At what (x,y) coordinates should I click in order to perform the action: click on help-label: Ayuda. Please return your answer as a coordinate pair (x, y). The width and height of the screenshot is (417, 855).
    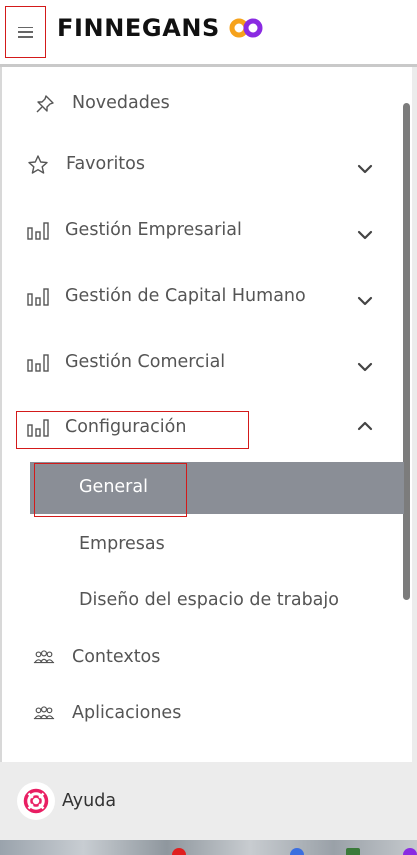
    Looking at the image, I should click on (89, 801).